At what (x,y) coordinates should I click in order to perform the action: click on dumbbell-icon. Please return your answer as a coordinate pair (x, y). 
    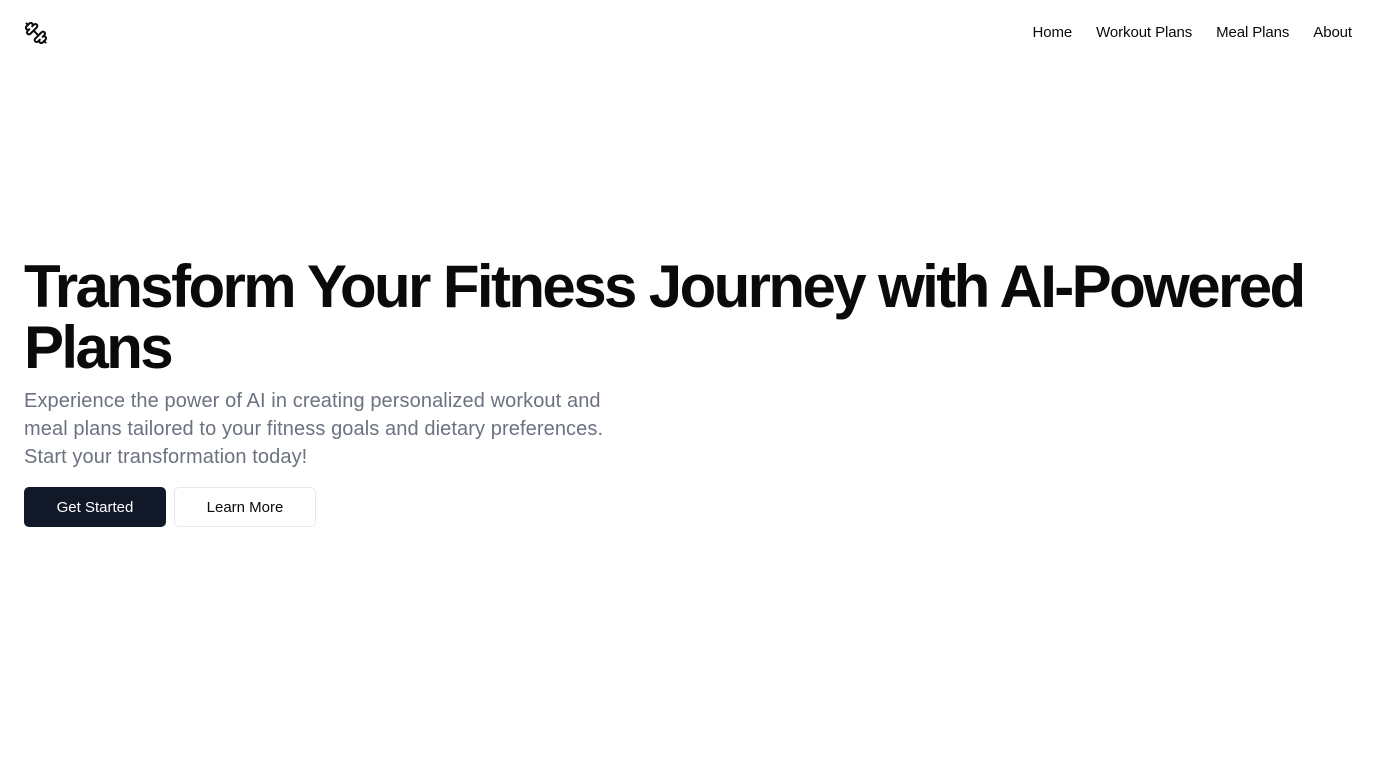
    Looking at the image, I should click on (36, 33).